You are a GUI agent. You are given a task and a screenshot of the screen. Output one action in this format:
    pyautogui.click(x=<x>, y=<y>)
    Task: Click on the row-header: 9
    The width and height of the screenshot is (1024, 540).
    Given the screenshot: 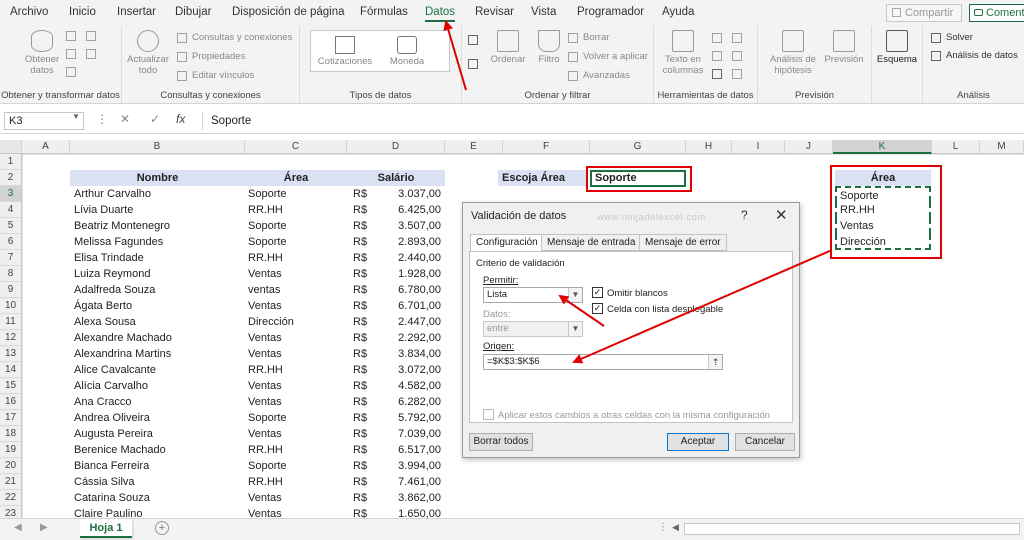 What is the action you would take?
    pyautogui.click(x=11, y=290)
    